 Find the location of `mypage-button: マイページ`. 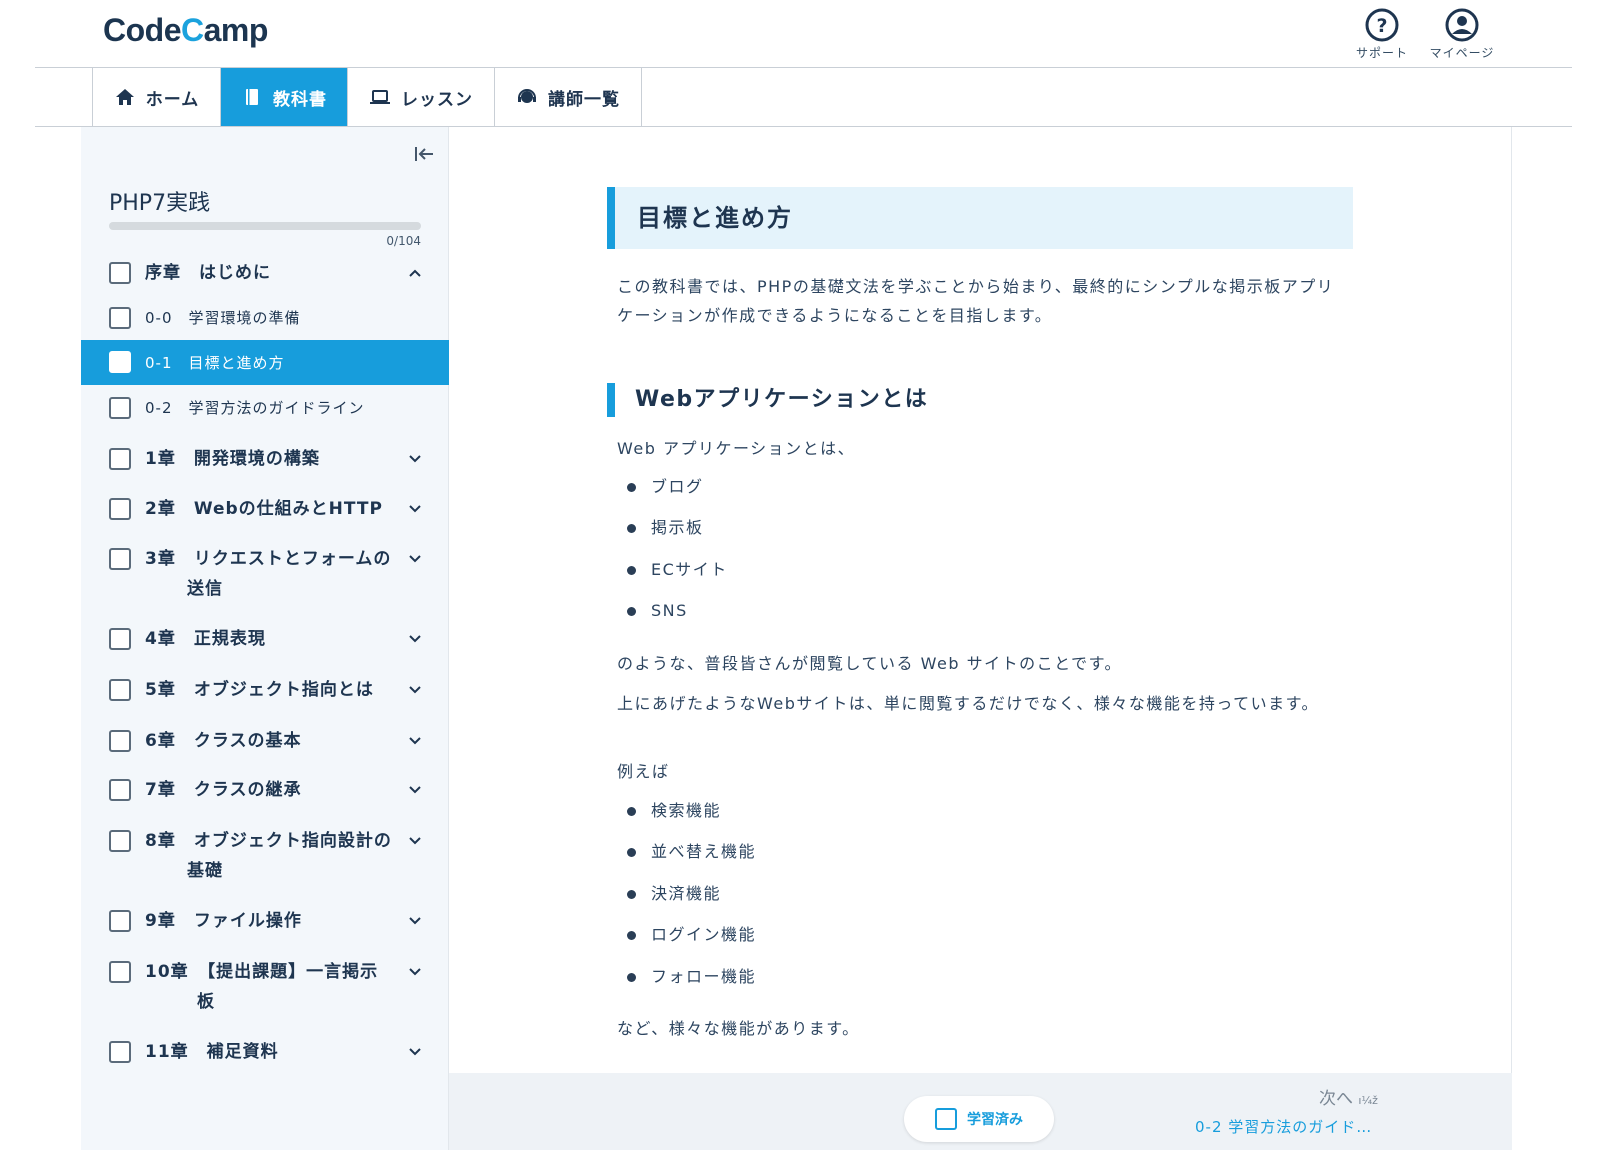

mypage-button: マイページ is located at coordinates (1462, 34).